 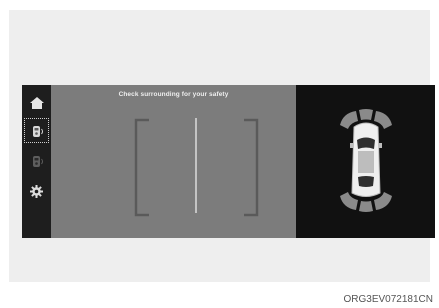 I want to click on rear-view-camera-button, so click(x=36, y=130).